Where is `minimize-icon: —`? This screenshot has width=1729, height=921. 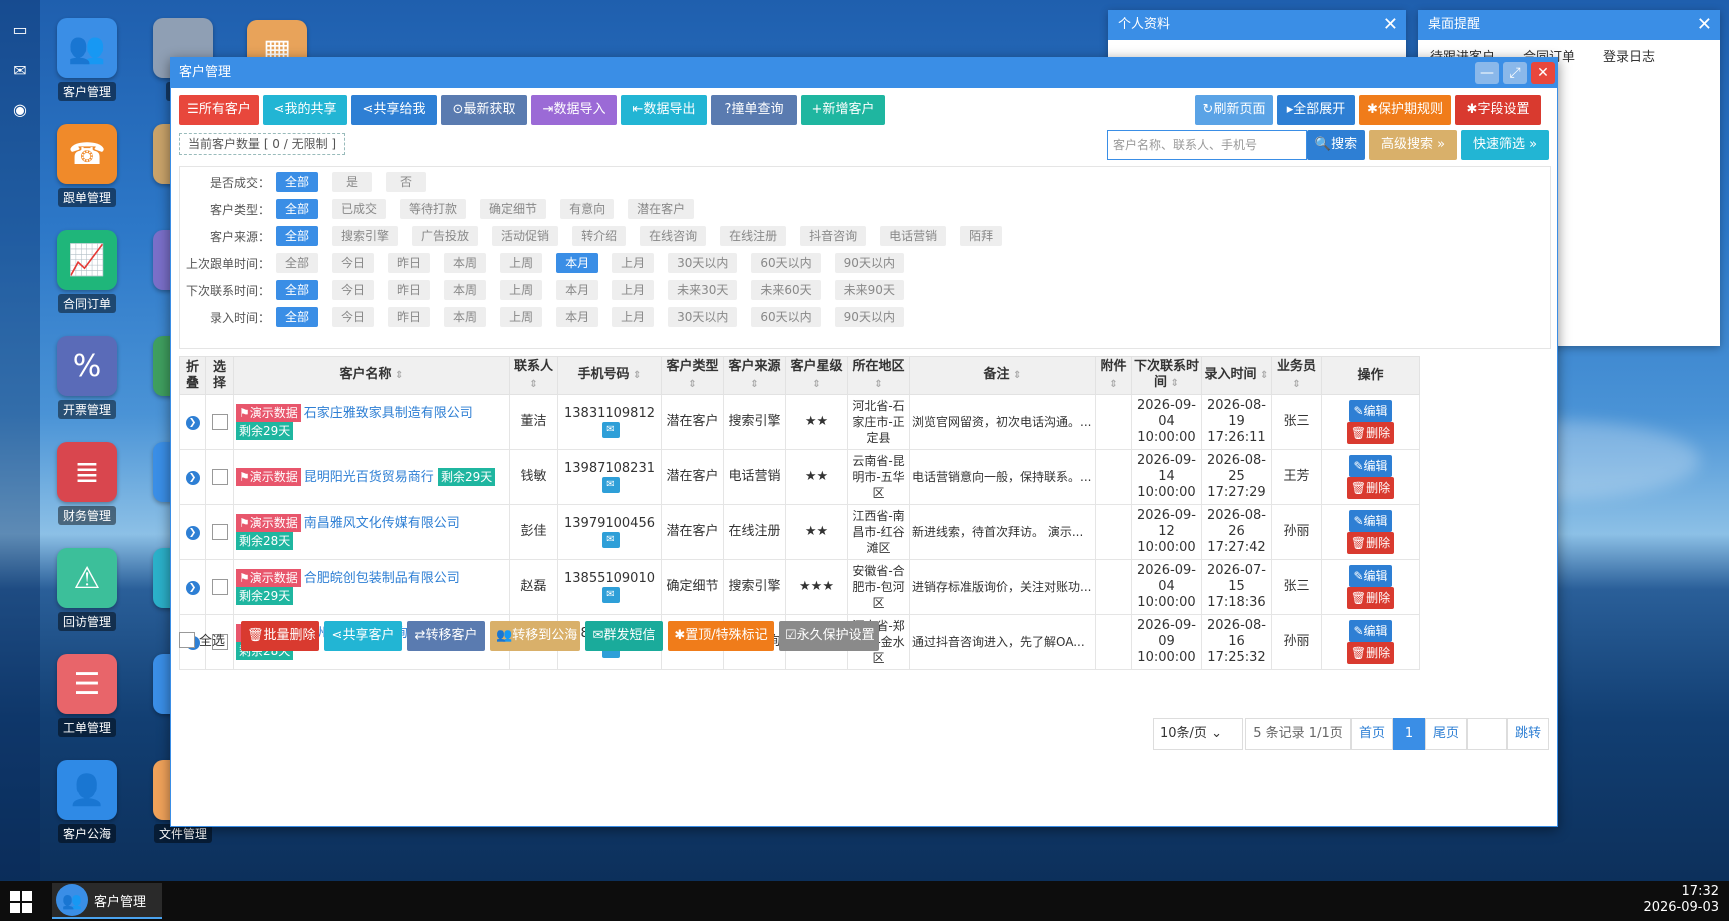 minimize-icon: — is located at coordinates (1487, 73).